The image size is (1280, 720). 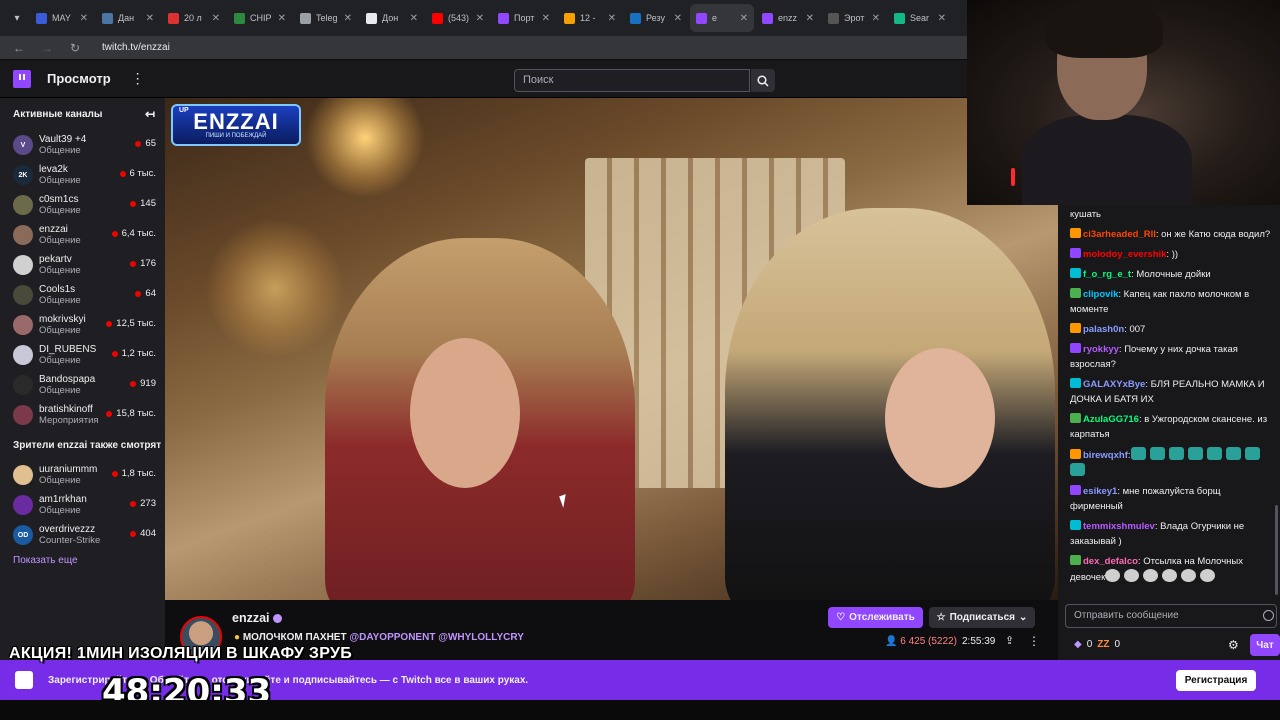 What do you see at coordinates (148, 503) in the screenshot?
I see `viewer-number: 273` at bounding box center [148, 503].